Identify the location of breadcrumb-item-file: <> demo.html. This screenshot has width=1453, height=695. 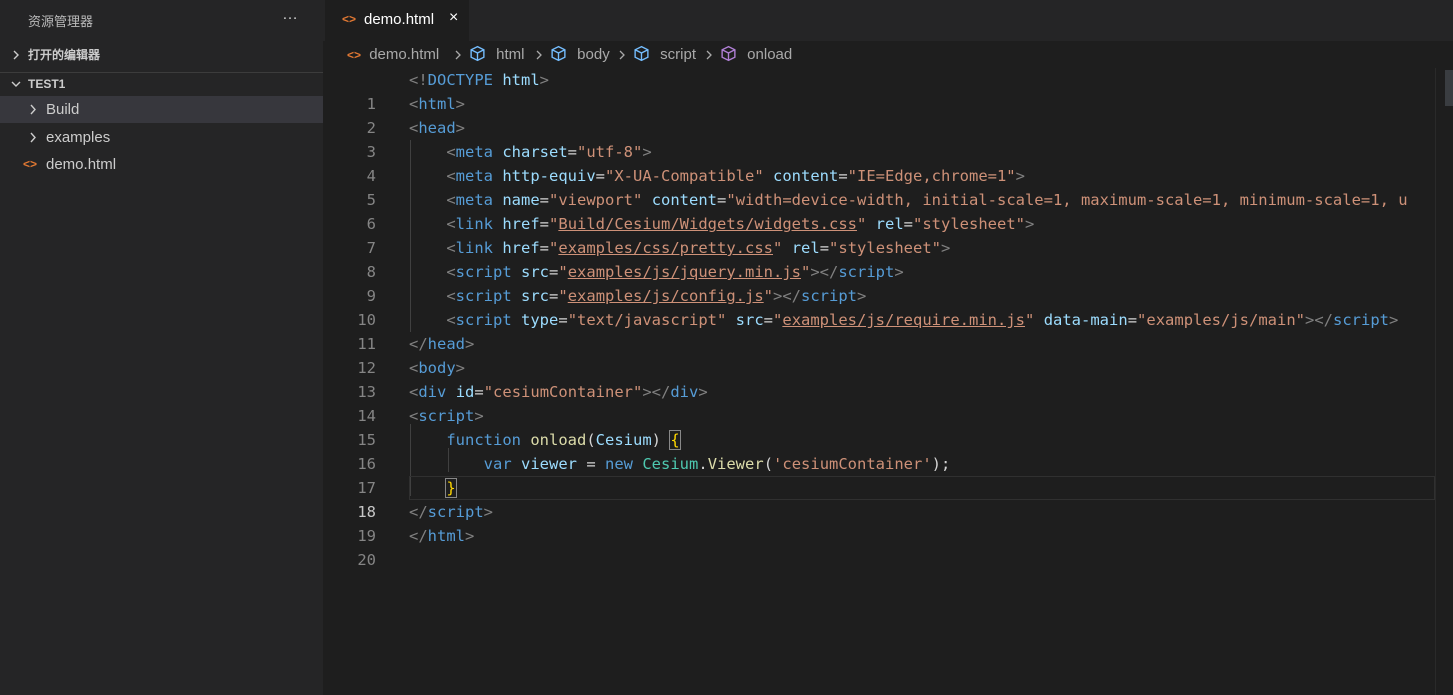
(393, 55).